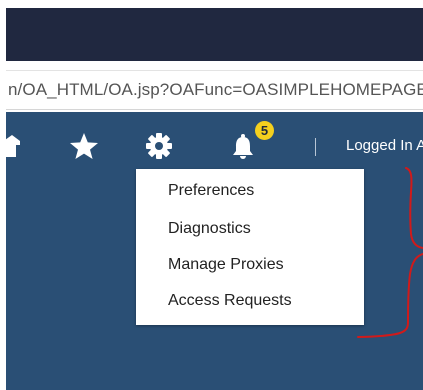  What do you see at coordinates (214, 34) in the screenshot?
I see `browser-title-bar` at bounding box center [214, 34].